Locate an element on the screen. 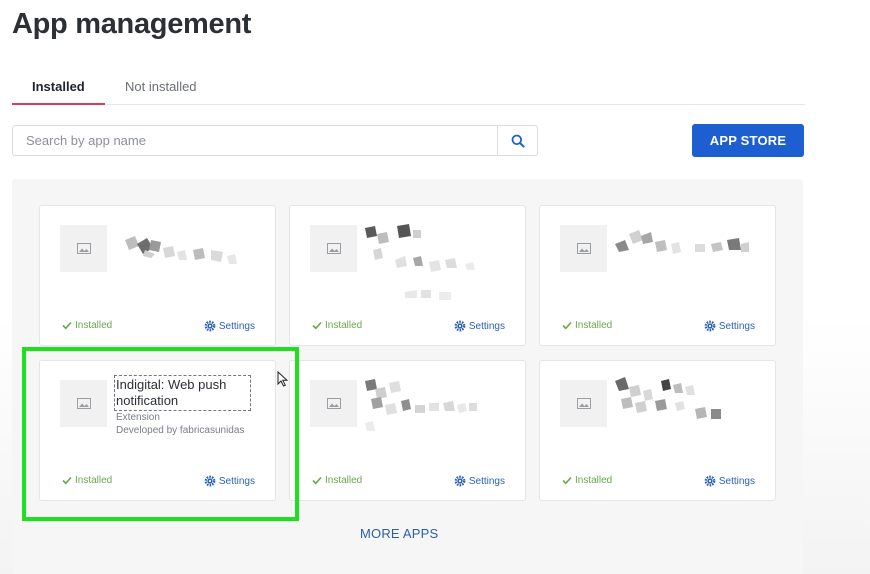  search-box is located at coordinates (275, 140).